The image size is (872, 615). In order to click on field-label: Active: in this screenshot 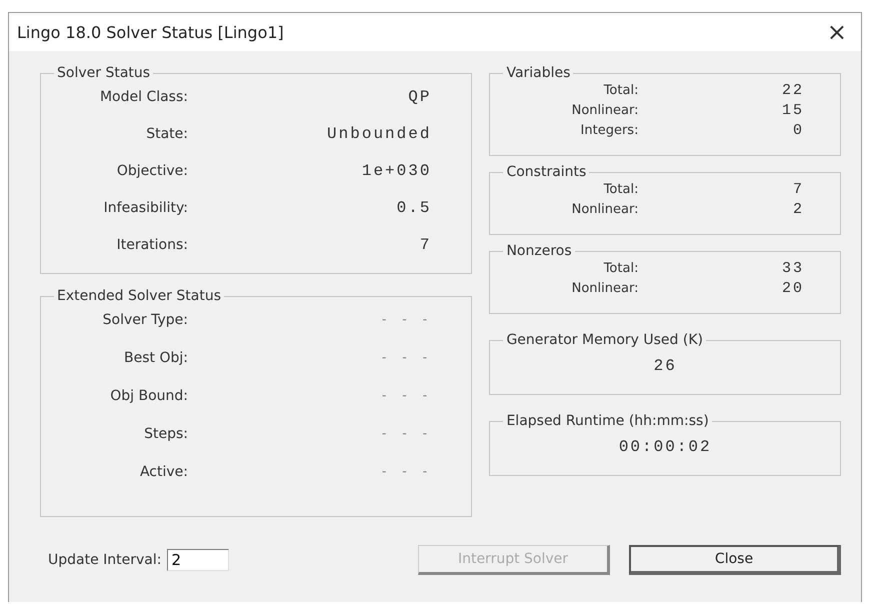, I will do `click(163, 472)`.